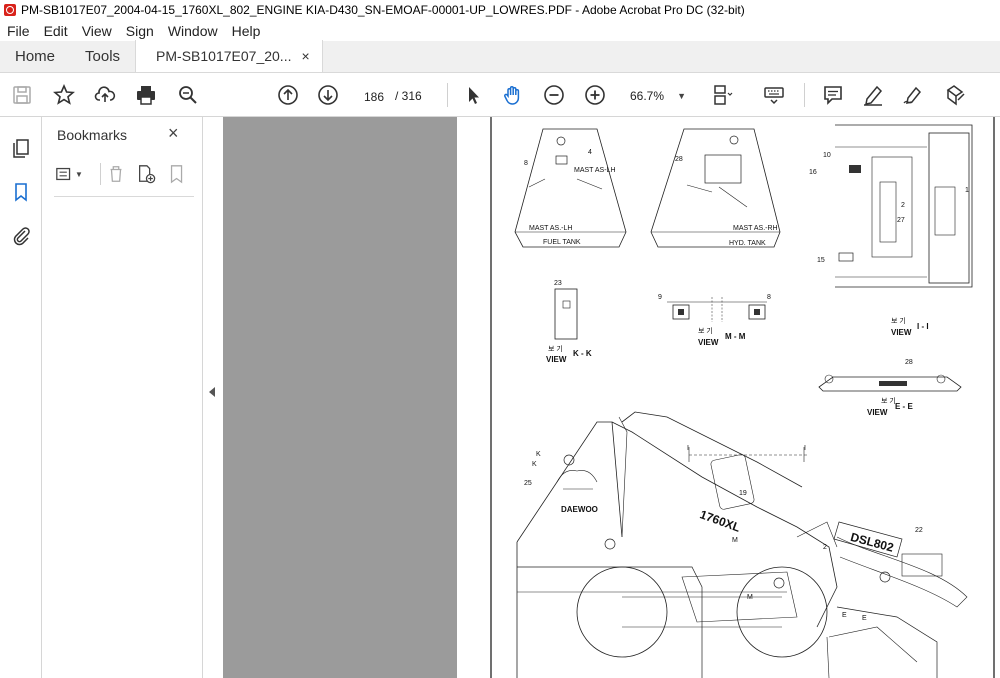  Describe the element at coordinates (923, 326) in the screenshot. I see `view-ii-id: I - I` at that location.